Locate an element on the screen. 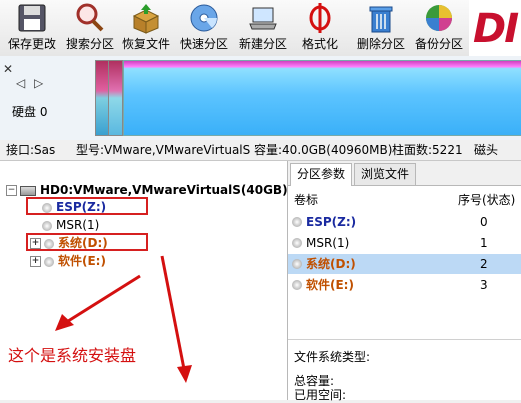  tab-bar: 分区参数 浏览文件 is located at coordinates (404, 173).